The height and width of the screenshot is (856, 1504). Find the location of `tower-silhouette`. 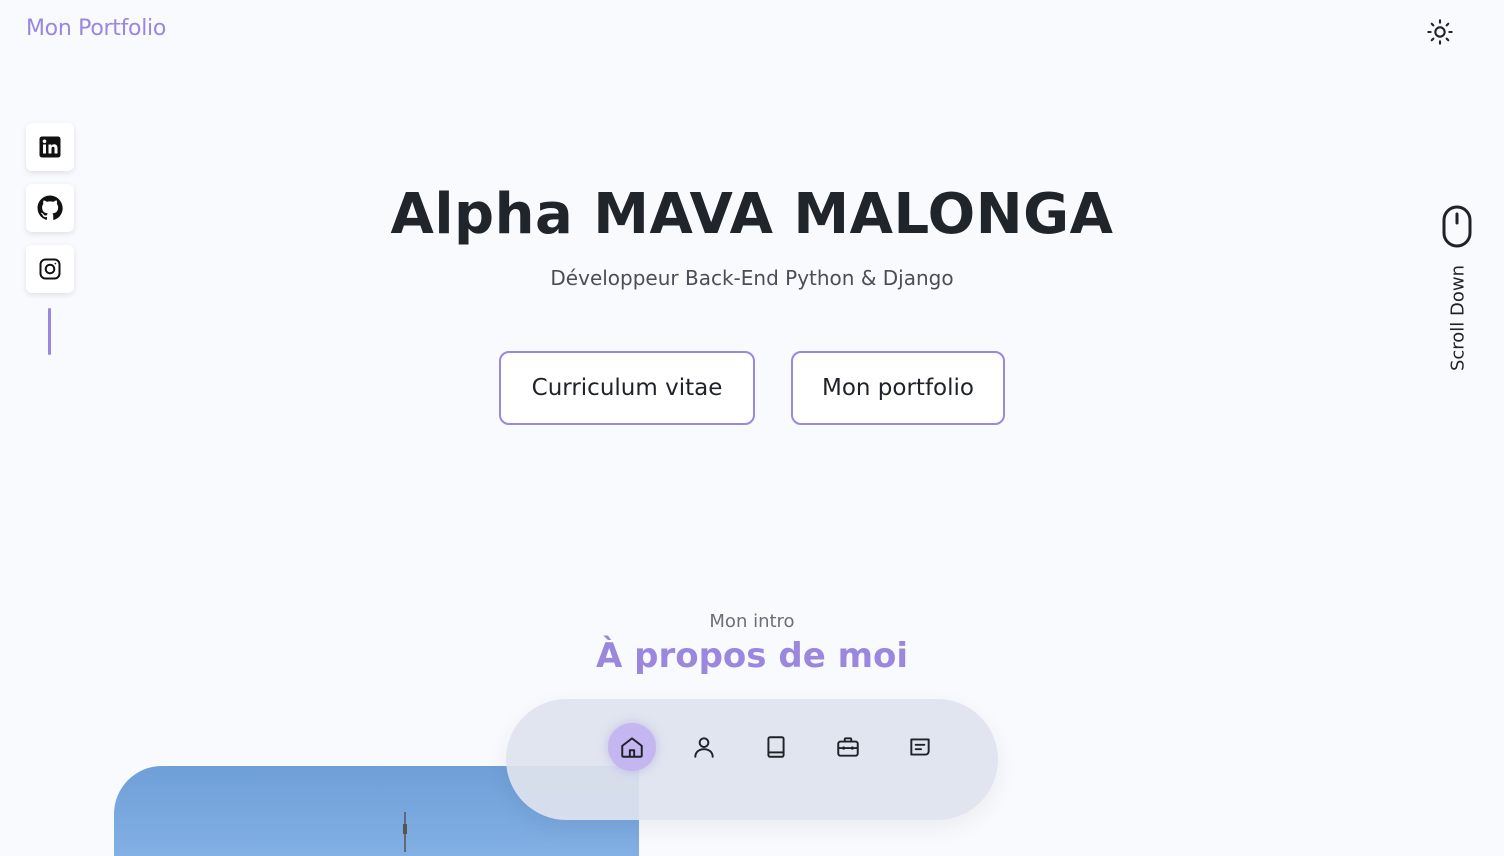

tower-silhouette is located at coordinates (405, 832).